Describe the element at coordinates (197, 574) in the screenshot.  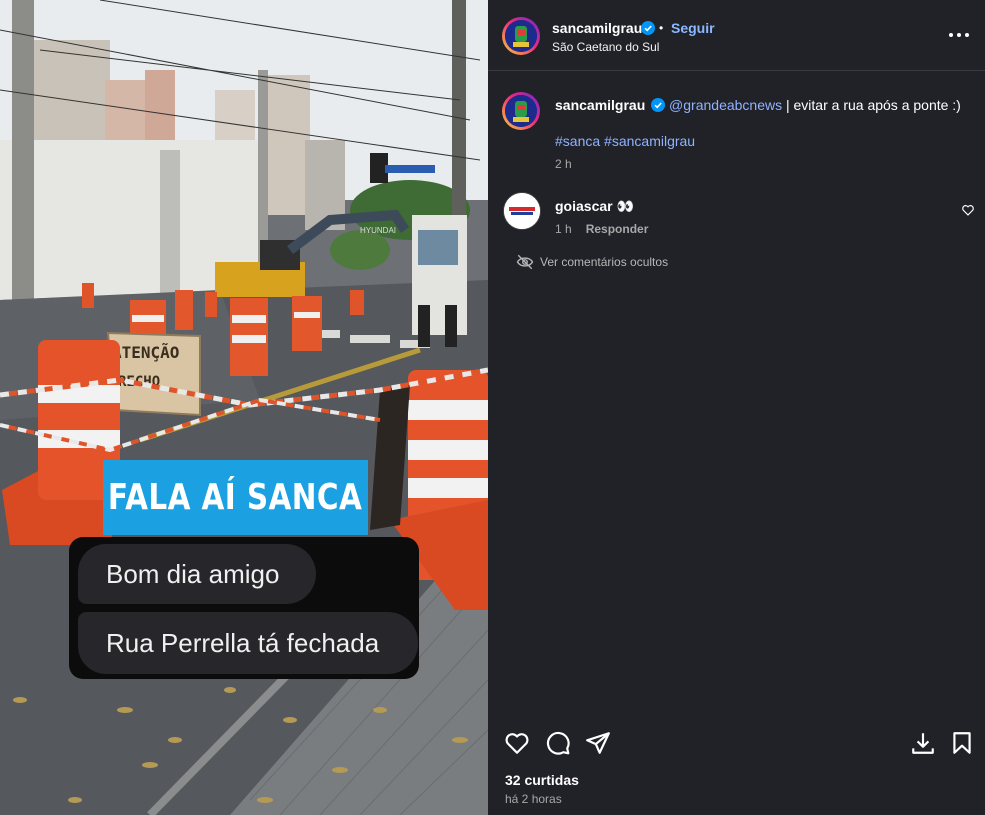
I see `chat-bubble-1: Bom dia amigo` at that location.